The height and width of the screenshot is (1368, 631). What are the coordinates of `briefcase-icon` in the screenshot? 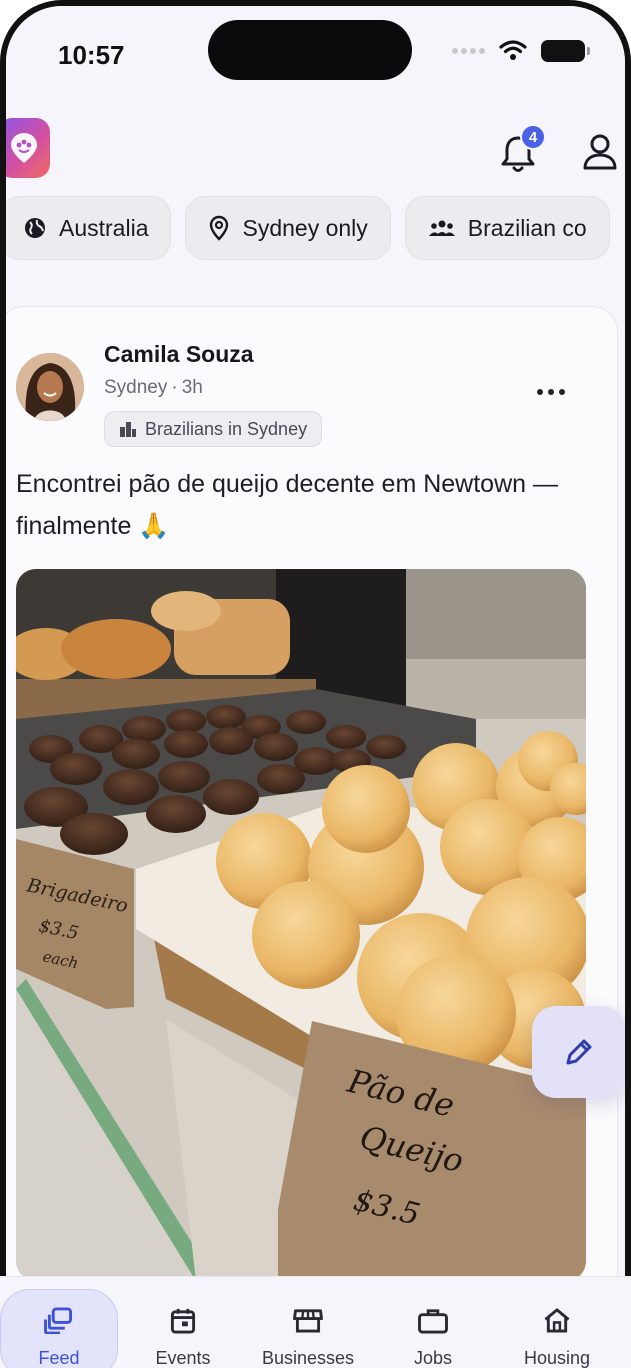 It's located at (433, 1321).